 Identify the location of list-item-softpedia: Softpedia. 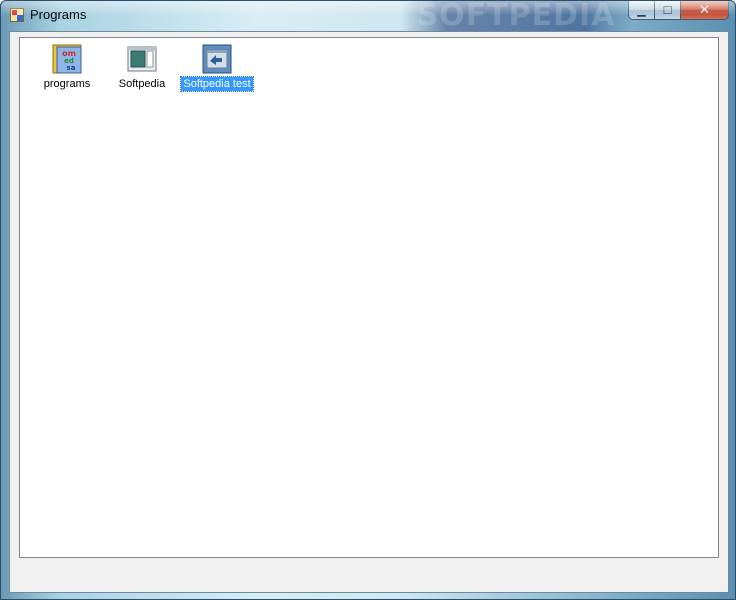
(142, 67).